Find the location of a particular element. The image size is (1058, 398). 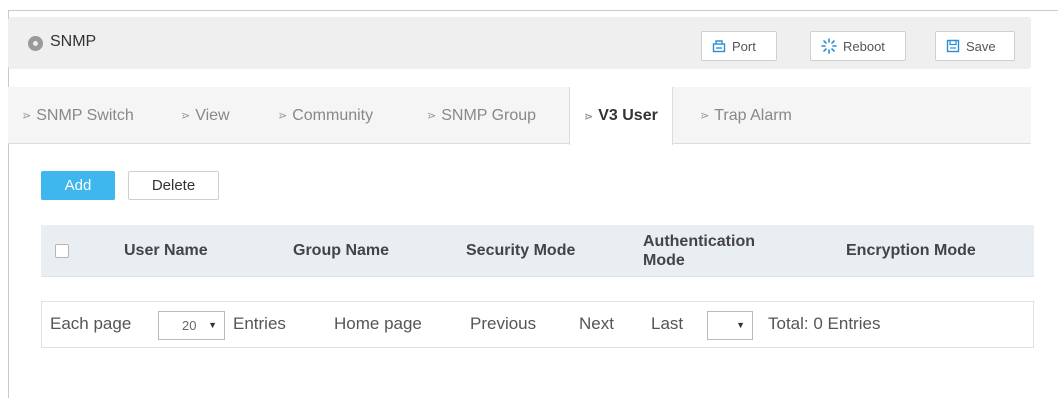

total-entries: Total: 0 Entries is located at coordinates (824, 323).